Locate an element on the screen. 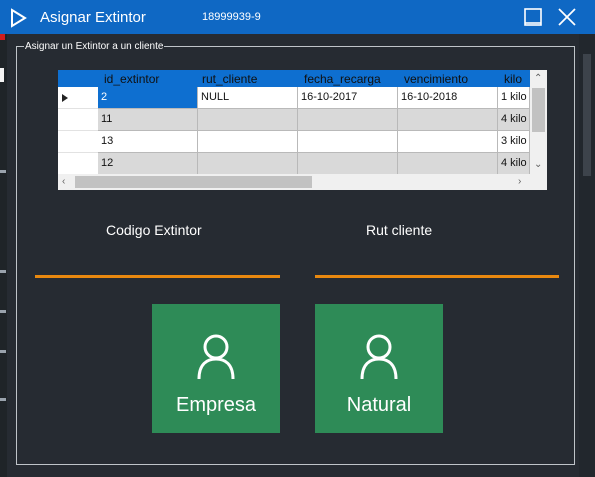 This screenshot has width=595, height=477. background-scrollbar-thumb is located at coordinates (587, 115).